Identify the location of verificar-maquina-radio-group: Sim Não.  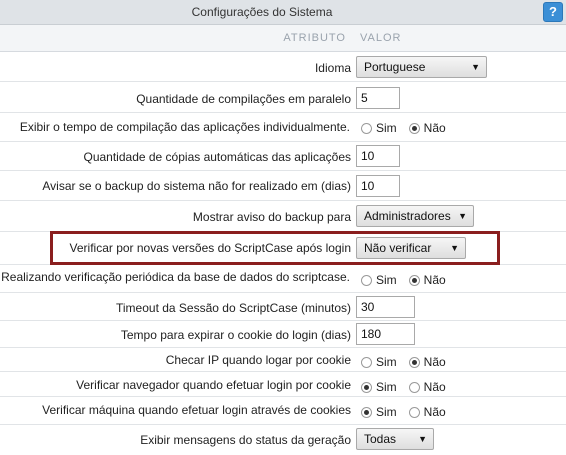
(403, 412).